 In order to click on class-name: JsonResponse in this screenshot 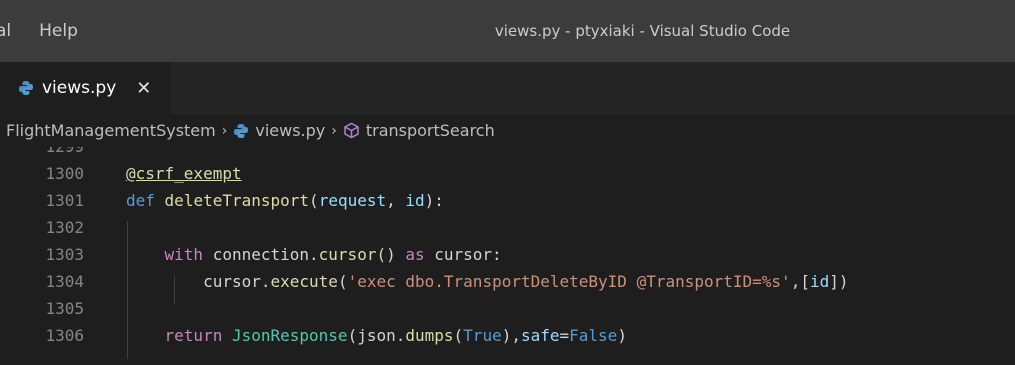, I will do `click(289, 335)`.